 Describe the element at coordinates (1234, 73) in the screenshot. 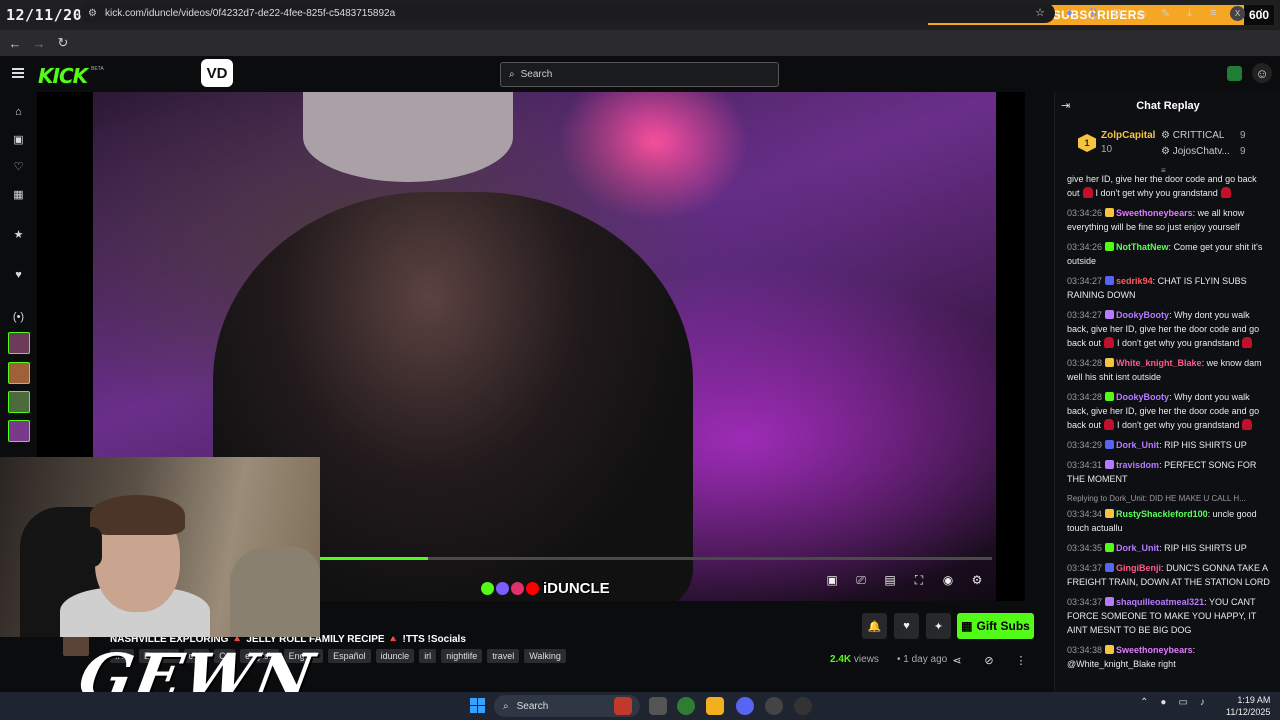

I see `extension-status-icon` at that location.